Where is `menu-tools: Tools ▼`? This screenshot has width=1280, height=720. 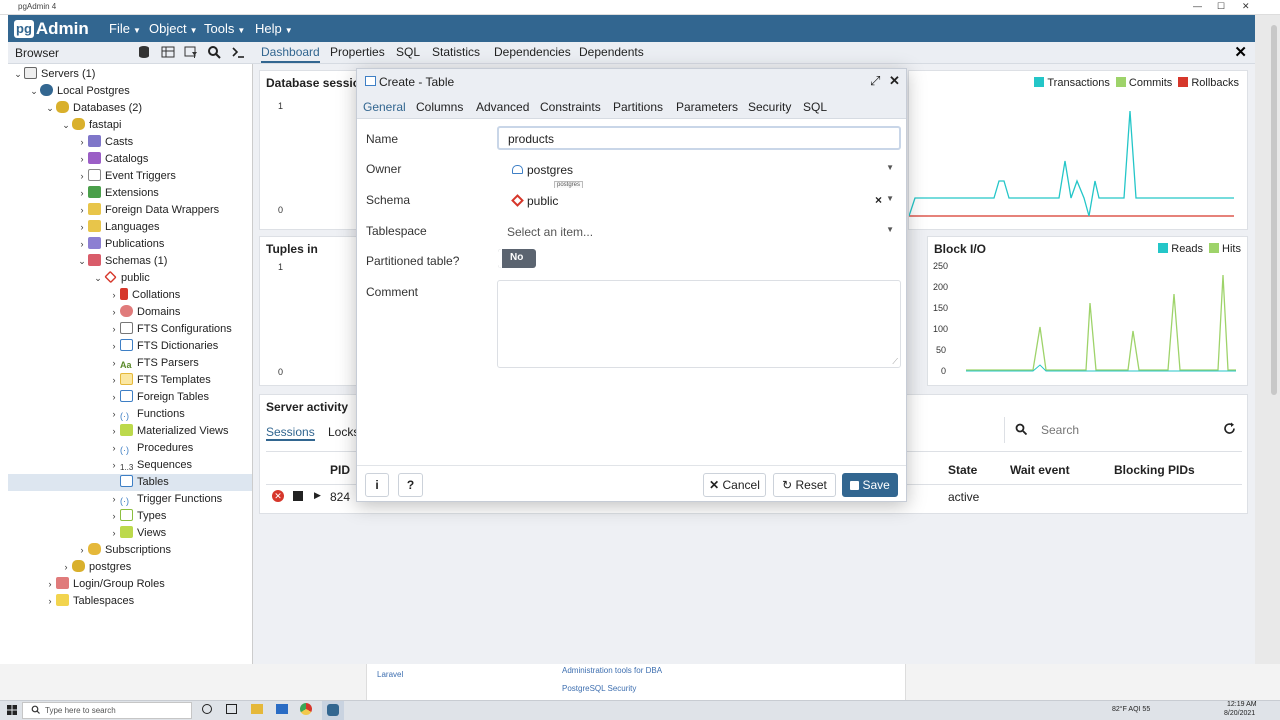 menu-tools: Tools ▼ is located at coordinates (224, 28).